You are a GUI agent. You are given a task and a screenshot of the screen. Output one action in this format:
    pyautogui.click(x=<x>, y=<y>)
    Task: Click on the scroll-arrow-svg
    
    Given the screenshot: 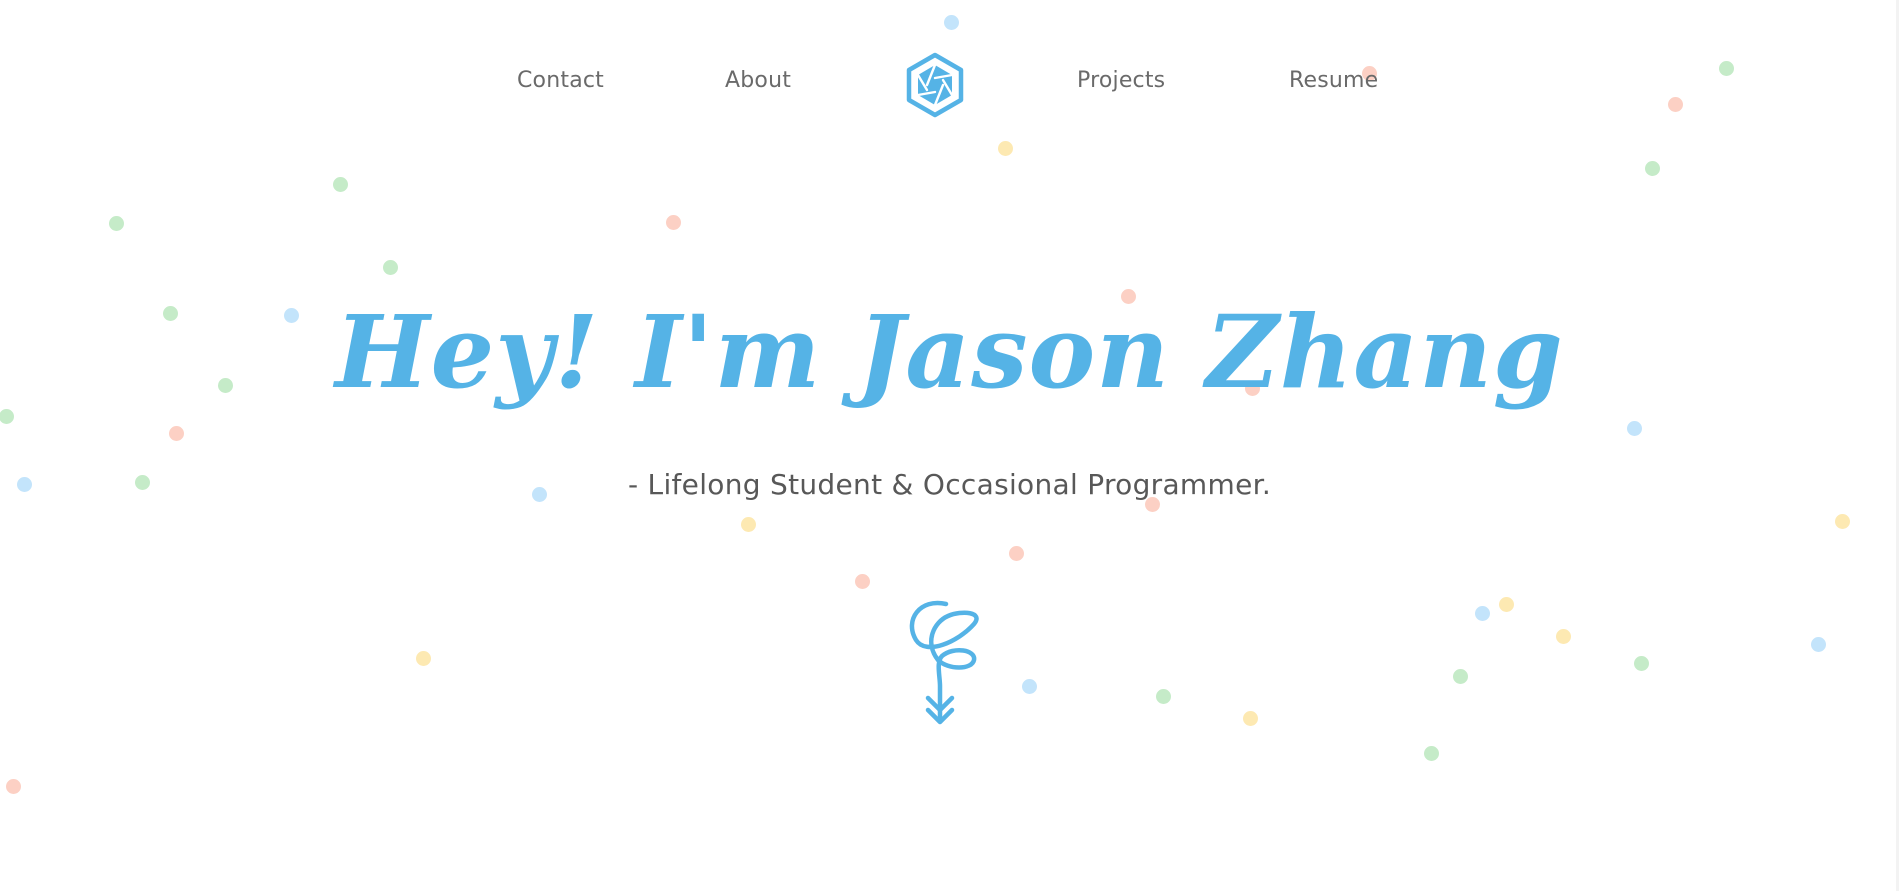 What is the action you would take?
    pyautogui.click(x=944, y=662)
    